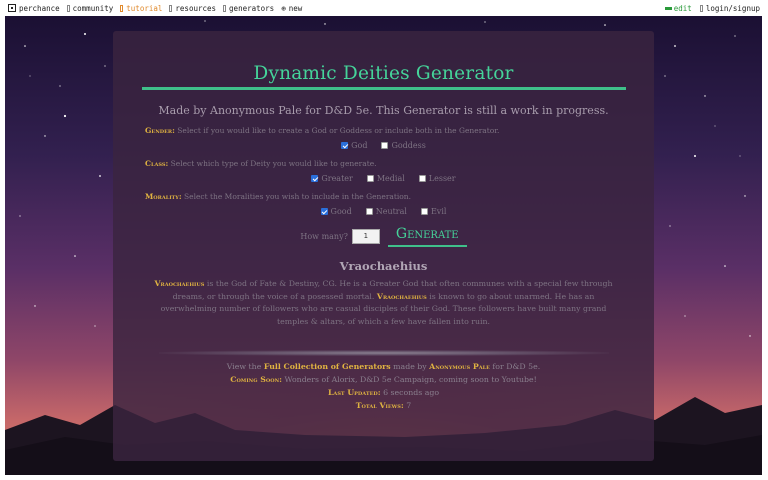 Image resolution: width=768 pixels, height=480 pixels. Describe the element at coordinates (701, 8) in the screenshot. I see `user-icon` at that location.